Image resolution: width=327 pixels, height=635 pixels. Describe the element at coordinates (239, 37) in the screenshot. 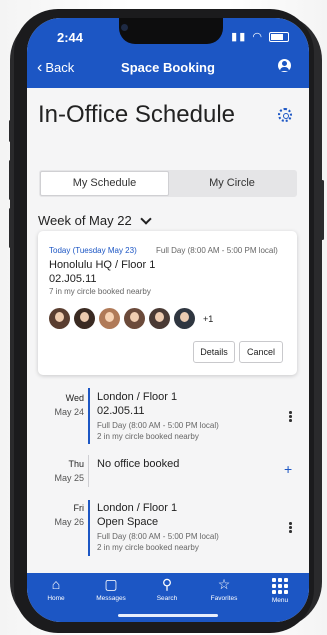

I see `signal-icon: ▮▮` at that location.